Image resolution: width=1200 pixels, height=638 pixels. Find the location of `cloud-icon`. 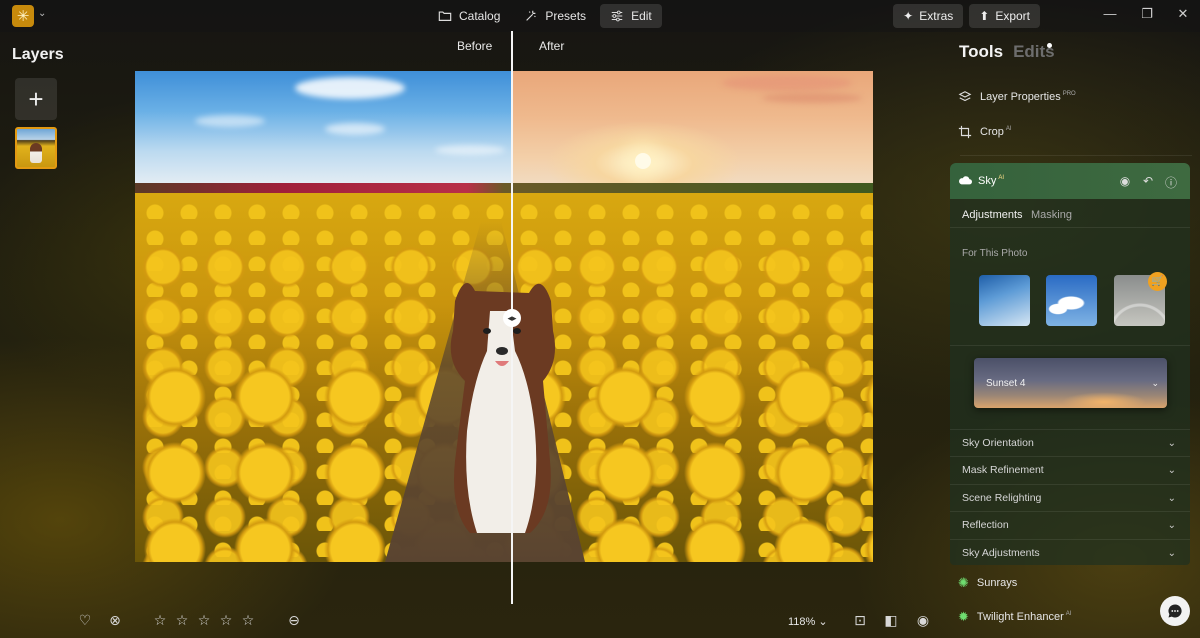

cloud-icon is located at coordinates (965, 180).